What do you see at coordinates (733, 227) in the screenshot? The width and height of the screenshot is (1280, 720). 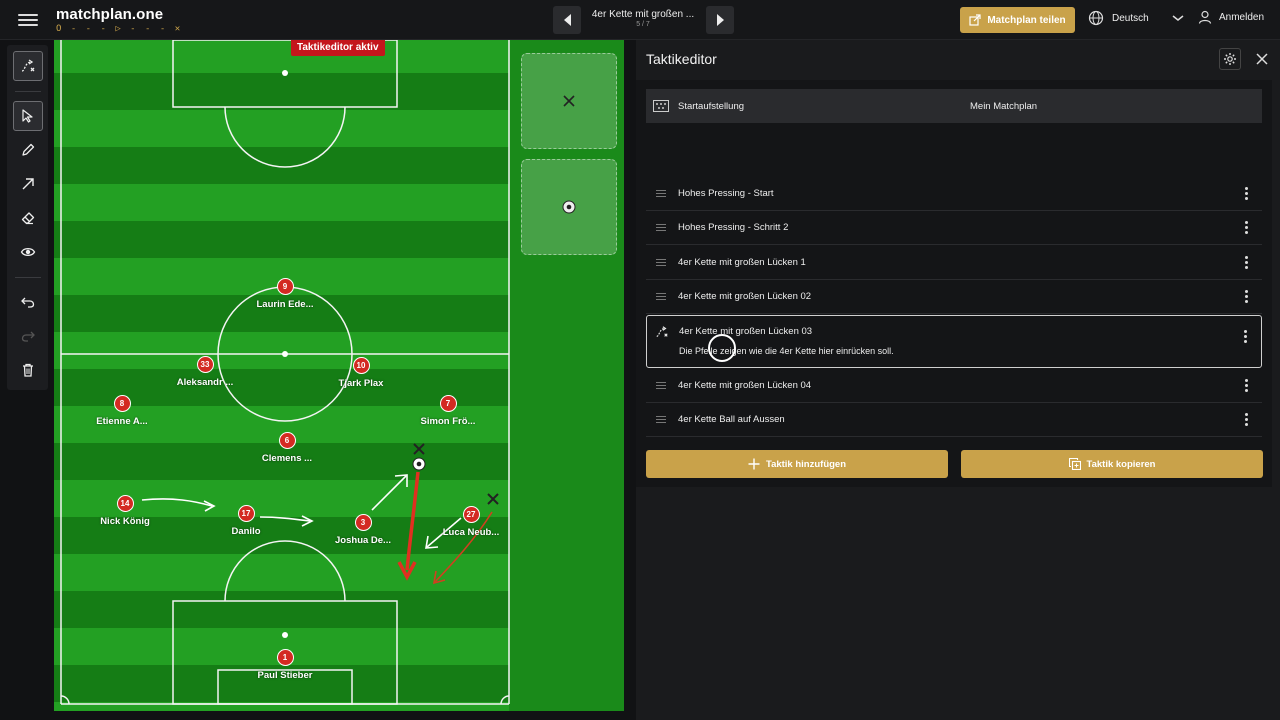 I see `tactic-label: Hohes Pressing - Schritt 2` at bounding box center [733, 227].